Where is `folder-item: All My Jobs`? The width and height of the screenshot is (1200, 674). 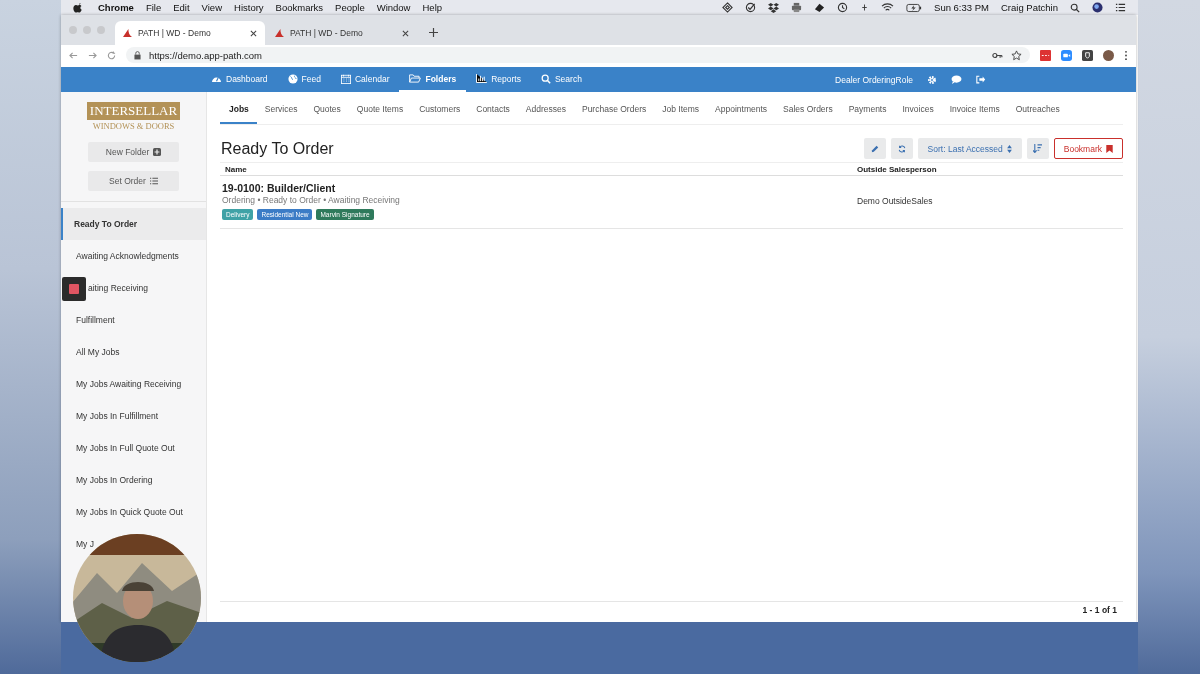 folder-item: All My Jobs is located at coordinates (133, 352).